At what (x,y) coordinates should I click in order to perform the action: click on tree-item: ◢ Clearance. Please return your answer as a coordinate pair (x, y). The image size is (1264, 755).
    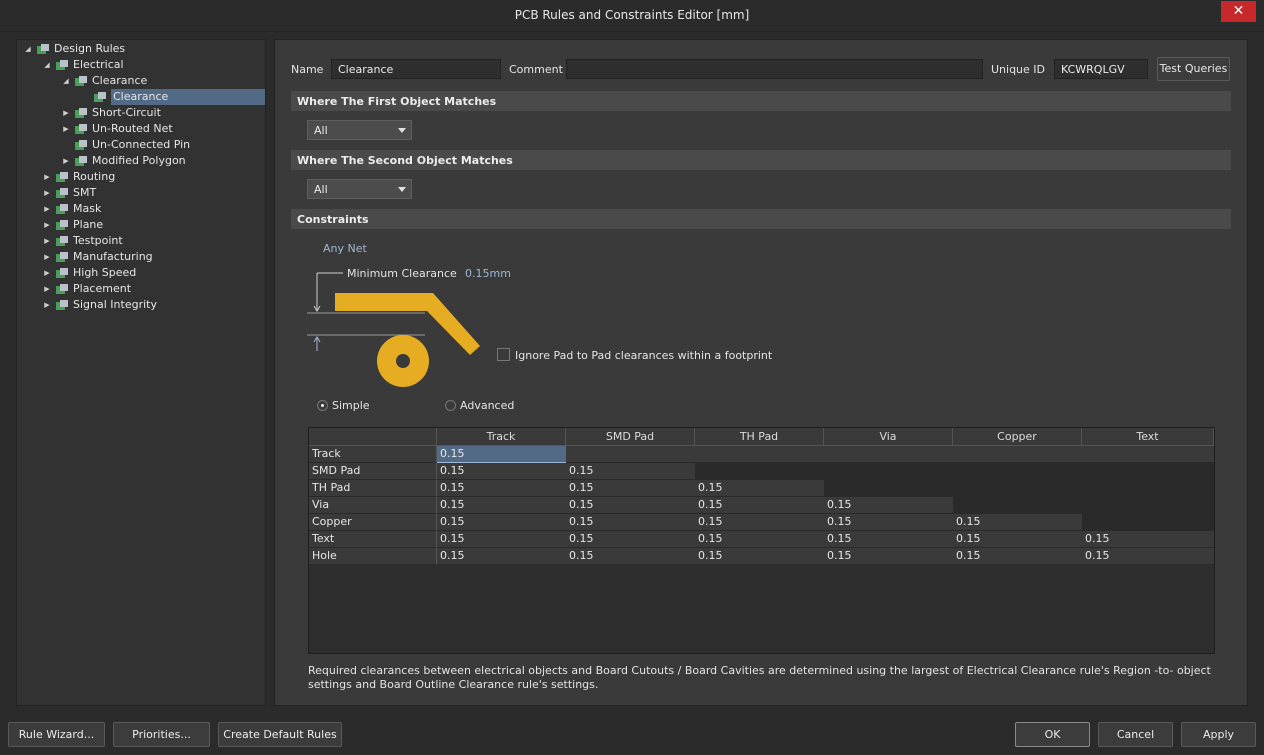
    Looking at the image, I should click on (141, 81).